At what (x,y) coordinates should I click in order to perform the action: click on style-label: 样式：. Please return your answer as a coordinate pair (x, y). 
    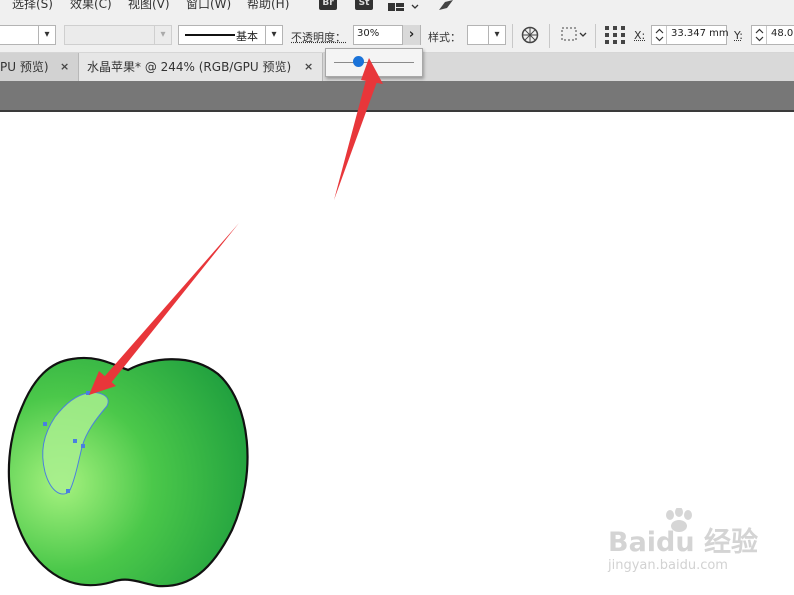
    Looking at the image, I should click on (444, 37).